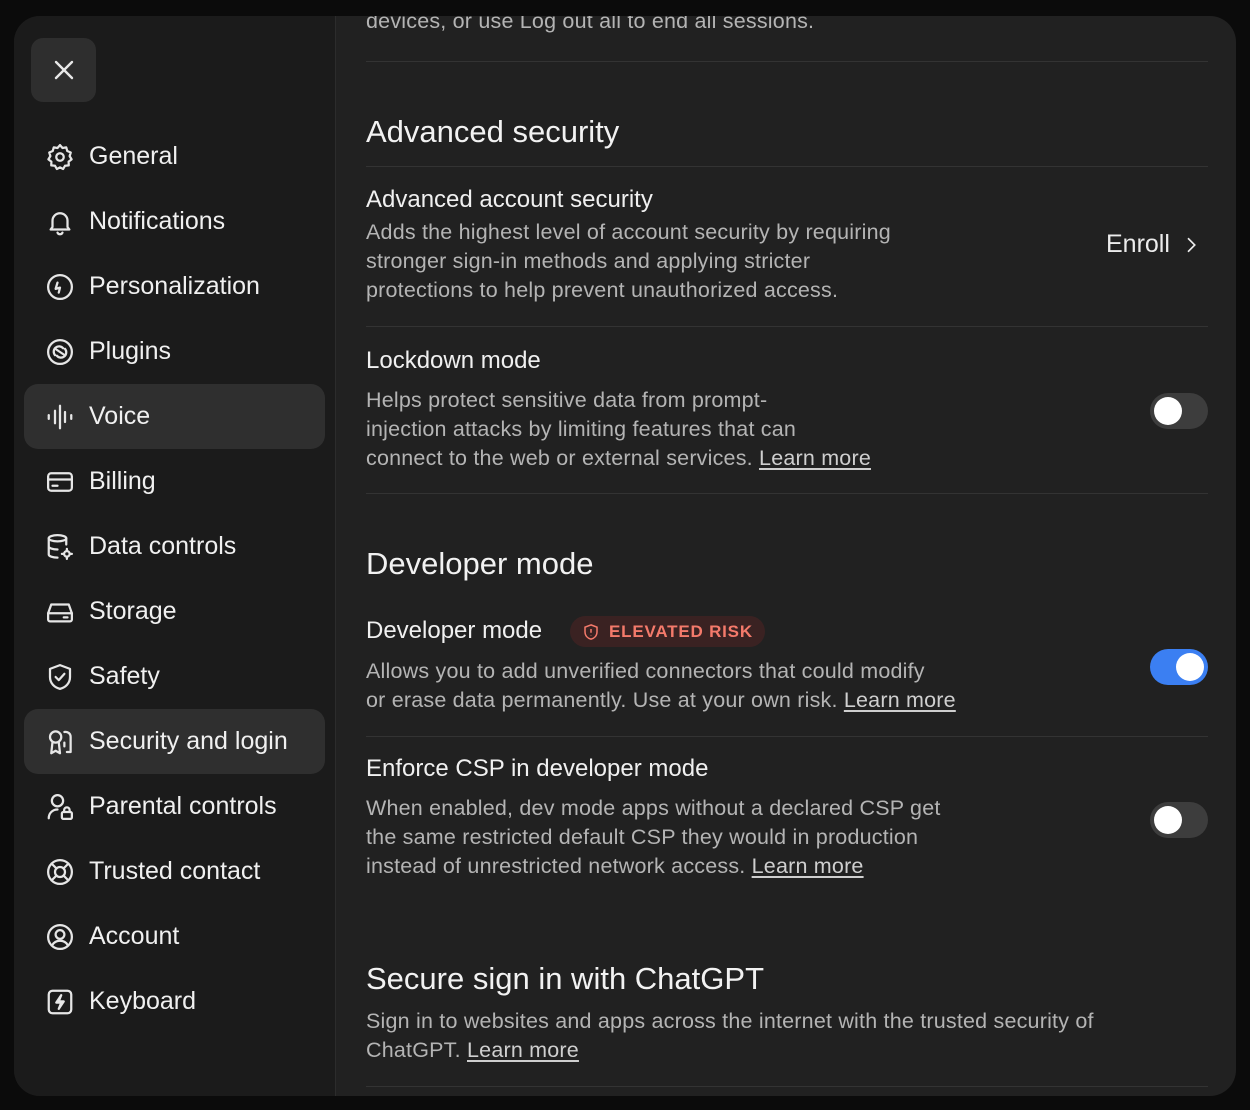 Image resolution: width=1250 pixels, height=1110 pixels. I want to click on sidebar-item-label: Voice, so click(120, 416).